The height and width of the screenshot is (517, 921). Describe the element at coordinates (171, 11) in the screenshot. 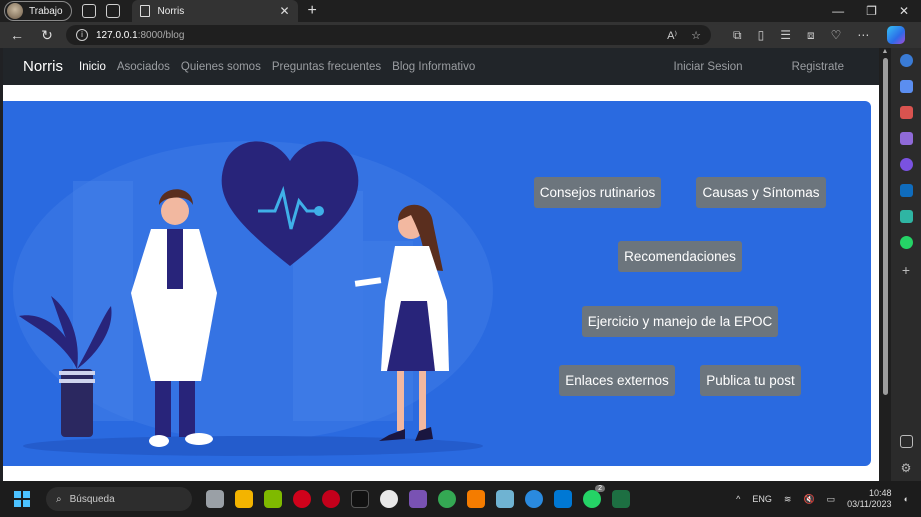

I see `tab-title: Norris` at that location.